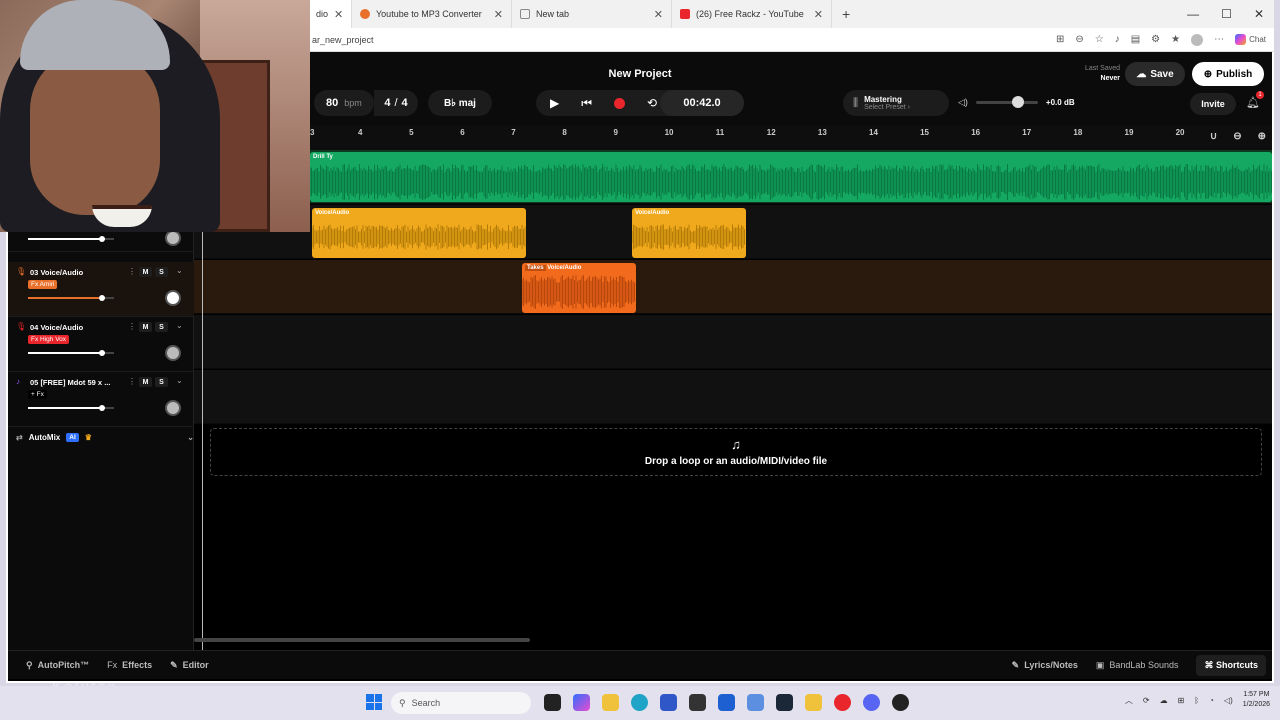 Image resolution: width=1280 pixels, height=720 pixels. I want to click on close-window-icon: ✕, so click(1259, 14).